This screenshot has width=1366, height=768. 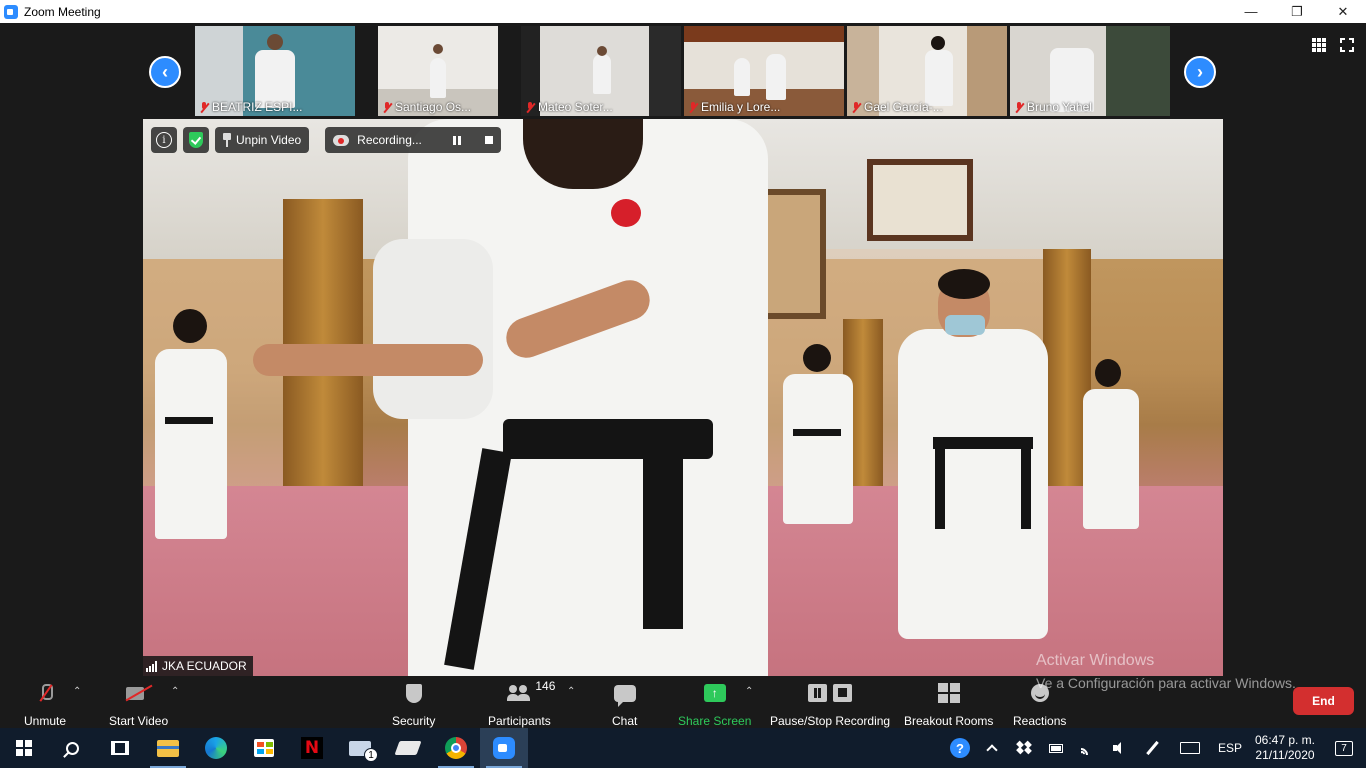 I want to click on info-icon: i, so click(x=164, y=140).